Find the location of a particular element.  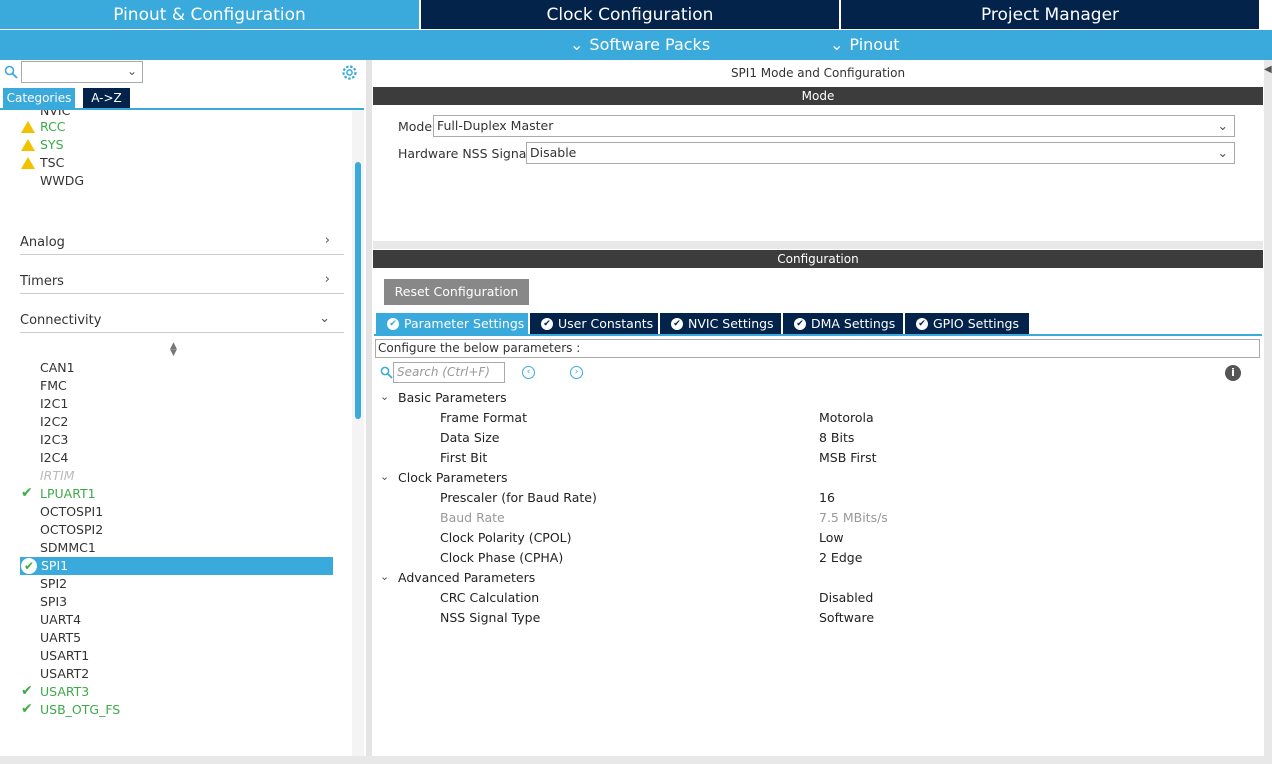

list-item: WWDG is located at coordinates (62, 181).